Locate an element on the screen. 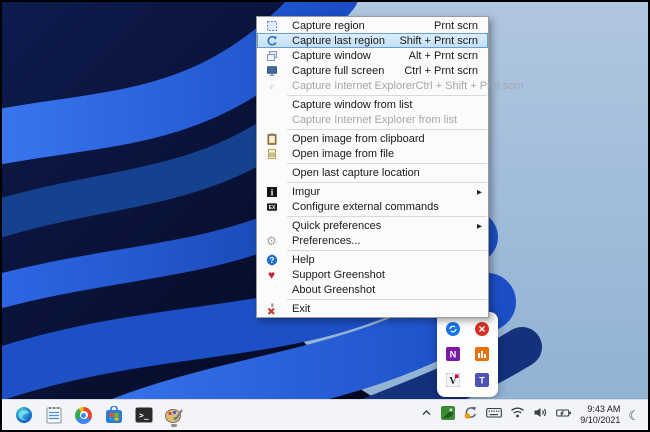 This screenshot has height=432, width=650. menu-item-help: ? Help is located at coordinates (372, 259).